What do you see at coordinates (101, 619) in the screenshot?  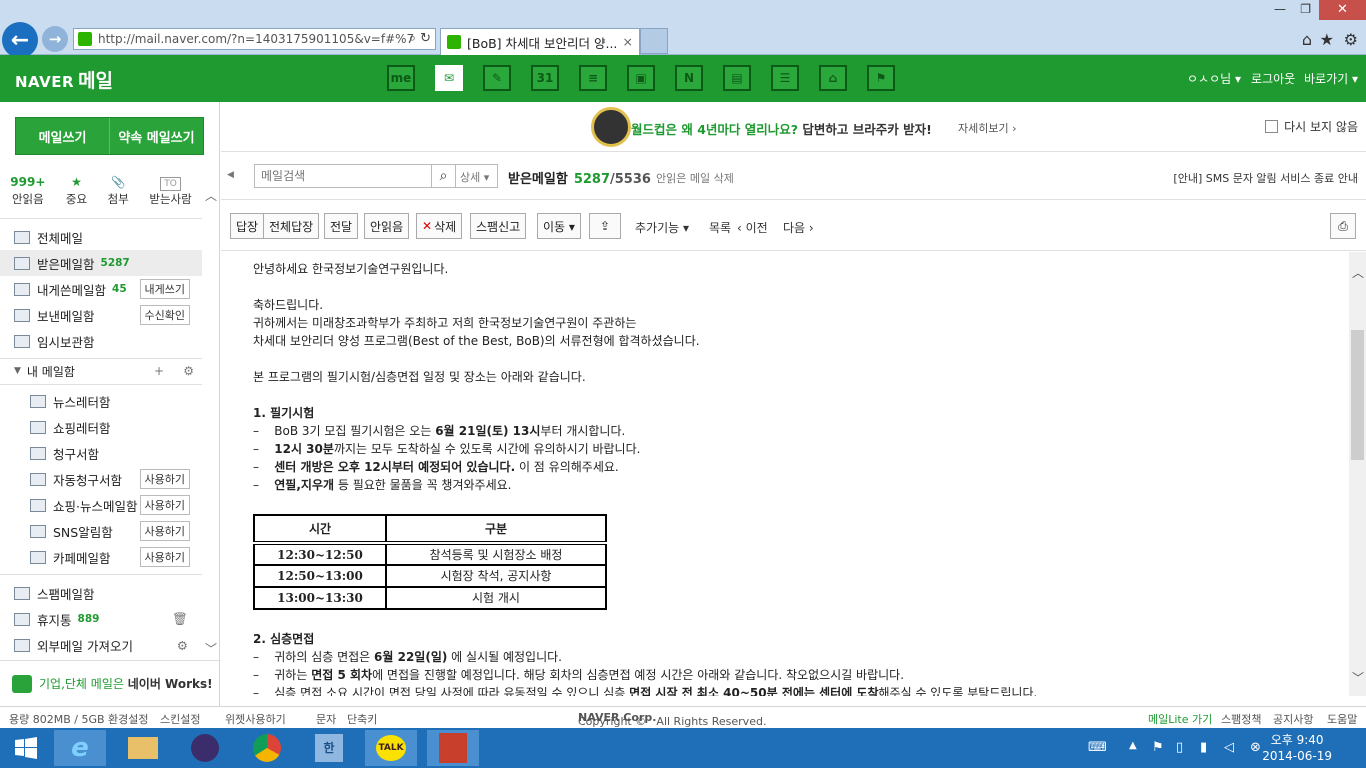 I see `mailbox-trash: 휴지통 889 🗑` at bounding box center [101, 619].